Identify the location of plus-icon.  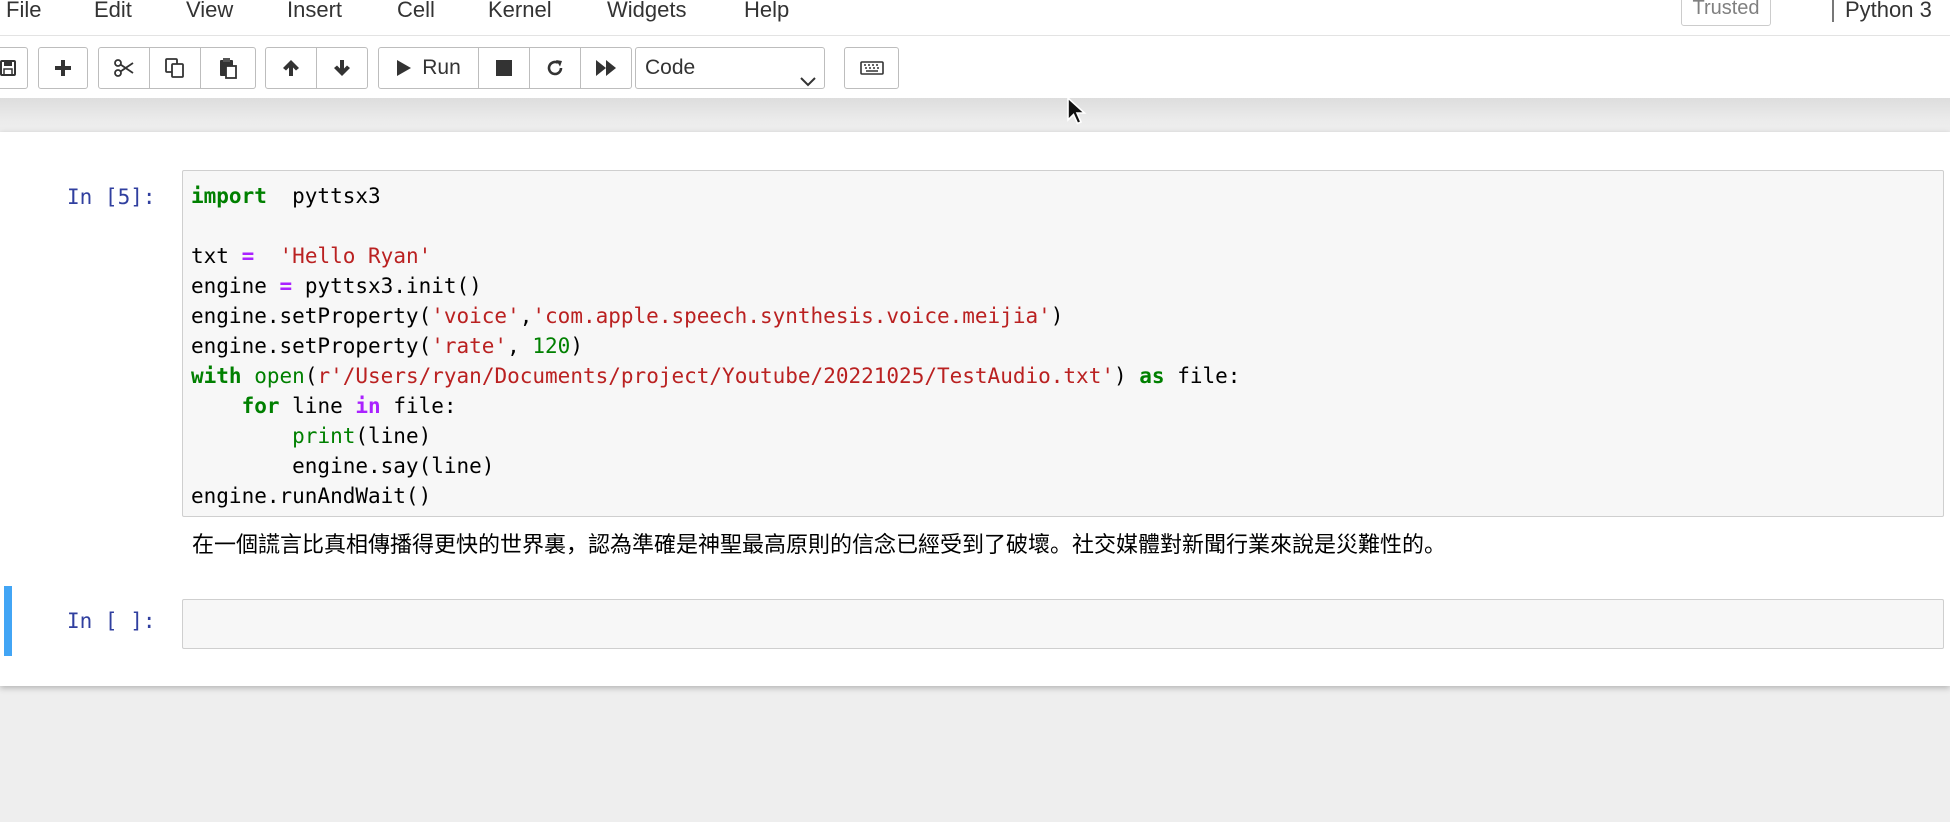
(63, 68).